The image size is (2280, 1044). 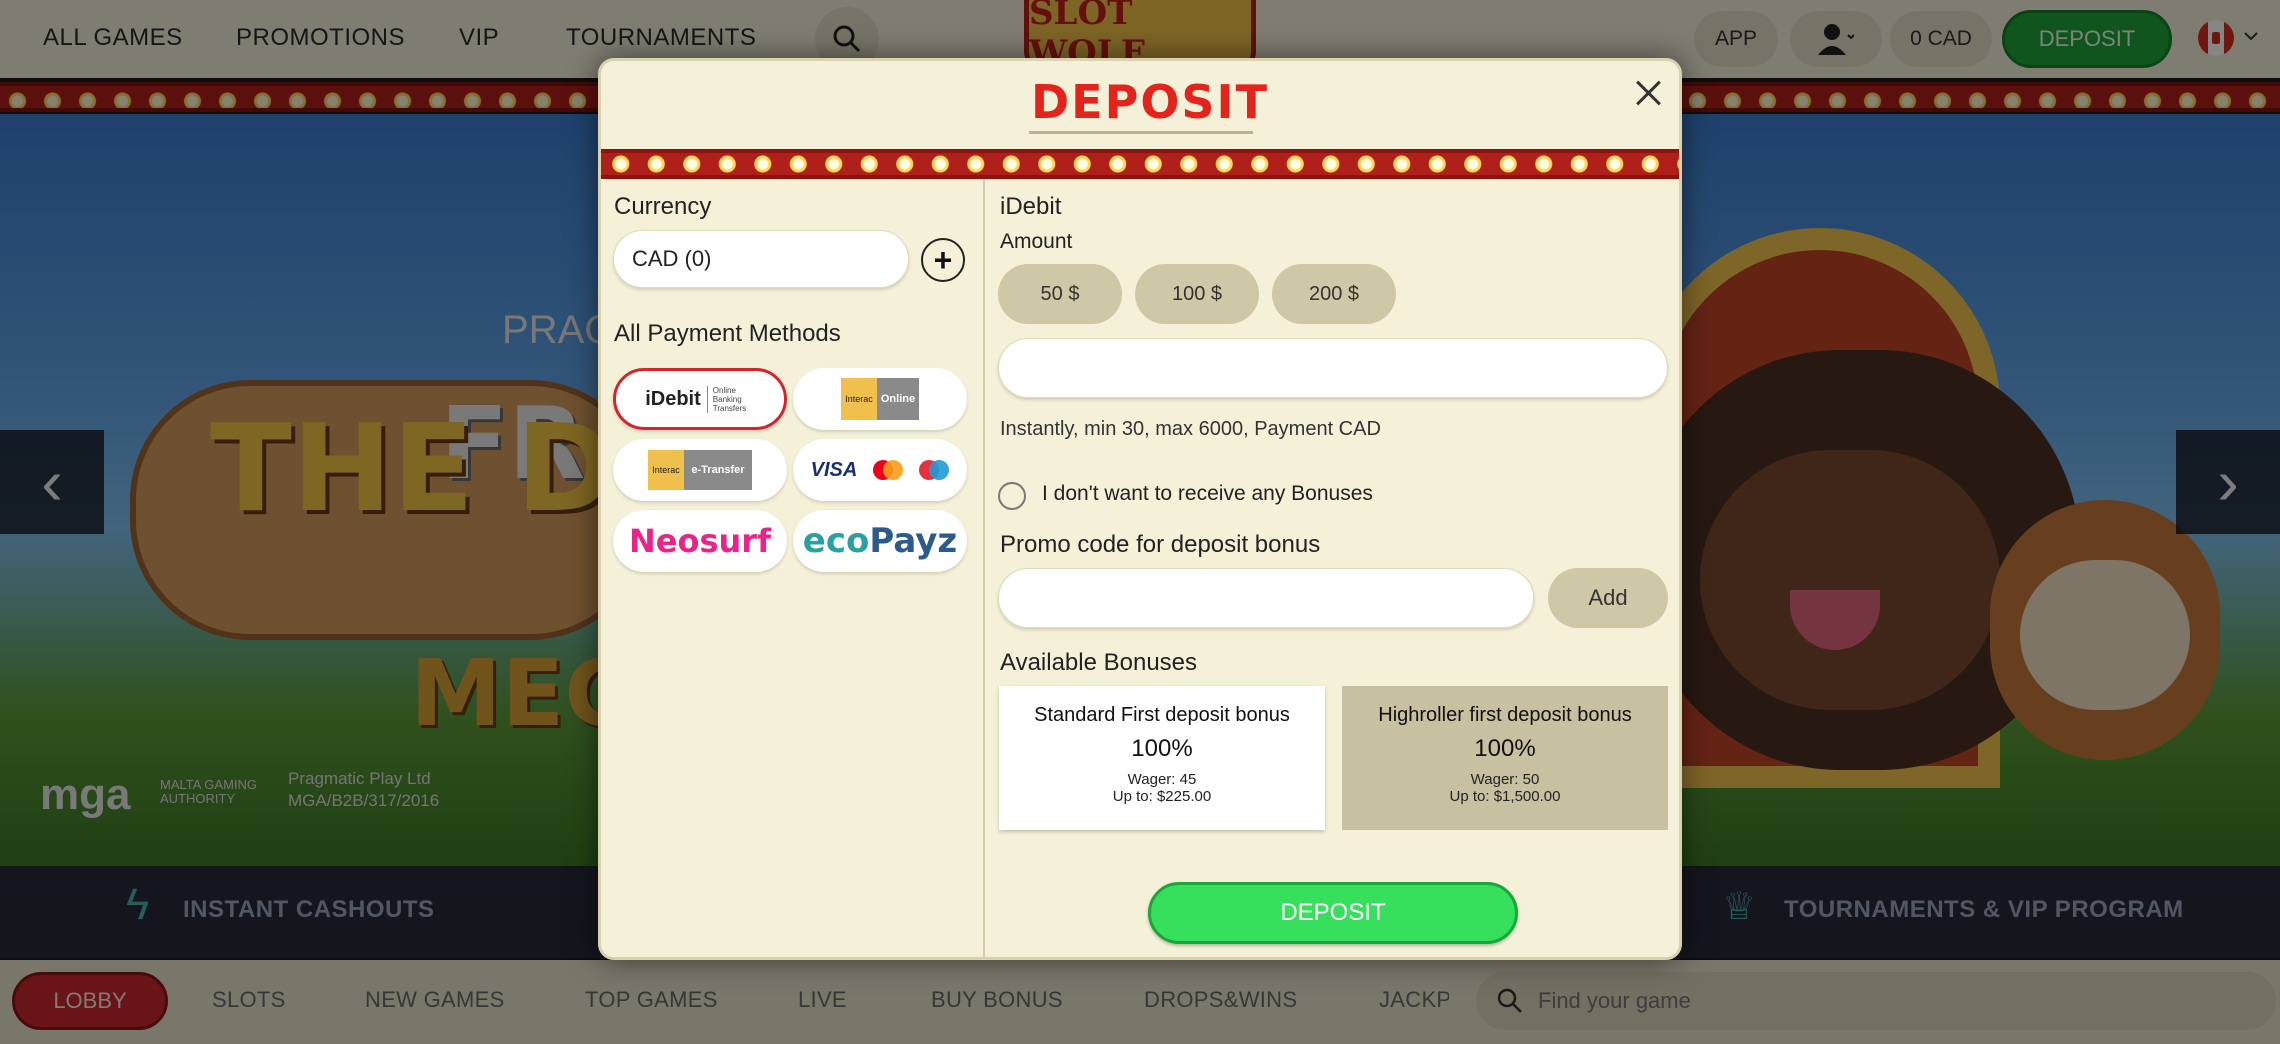 I want to click on deposit-submit-button: DEPOSIT, so click(x=1333, y=913).